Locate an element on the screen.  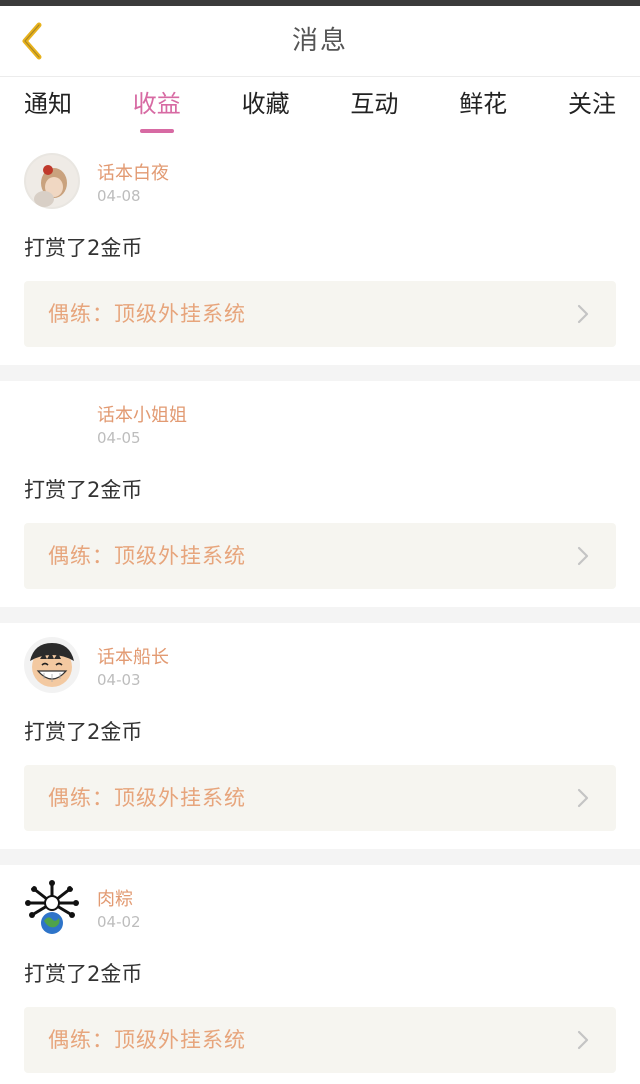
blank-avatar-icon is located at coordinates (52, 423).